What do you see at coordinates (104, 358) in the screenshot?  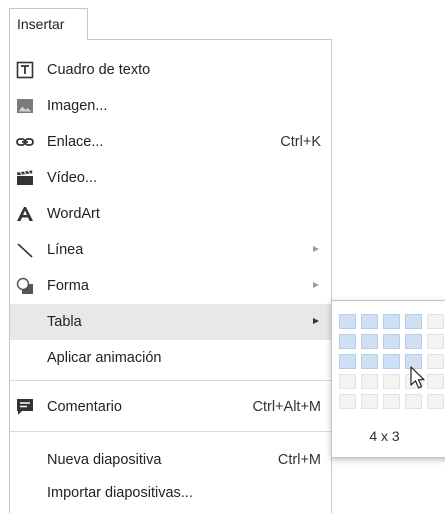 I see `menu-item-label: Aplicar animación` at bounding box center [104, 358].